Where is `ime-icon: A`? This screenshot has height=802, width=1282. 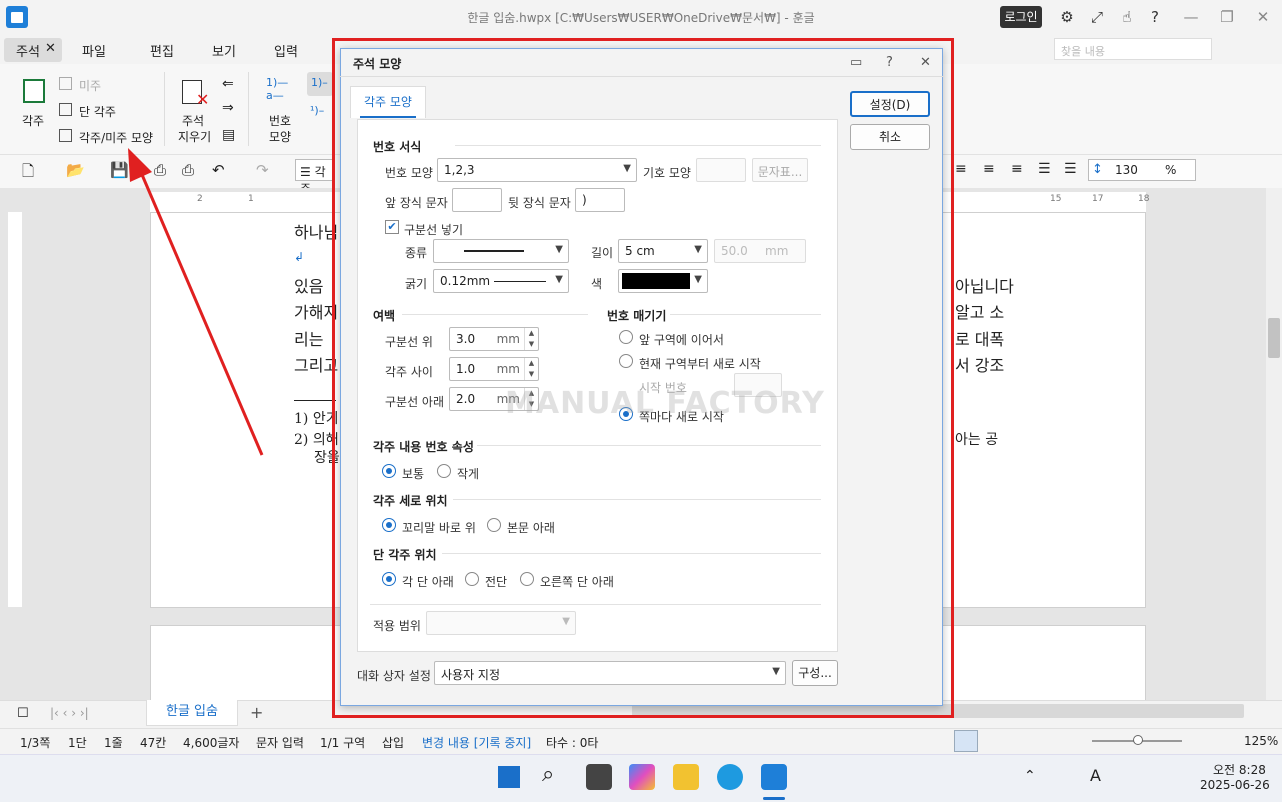
ime-icon: A is located at coordinates (1095, 775).